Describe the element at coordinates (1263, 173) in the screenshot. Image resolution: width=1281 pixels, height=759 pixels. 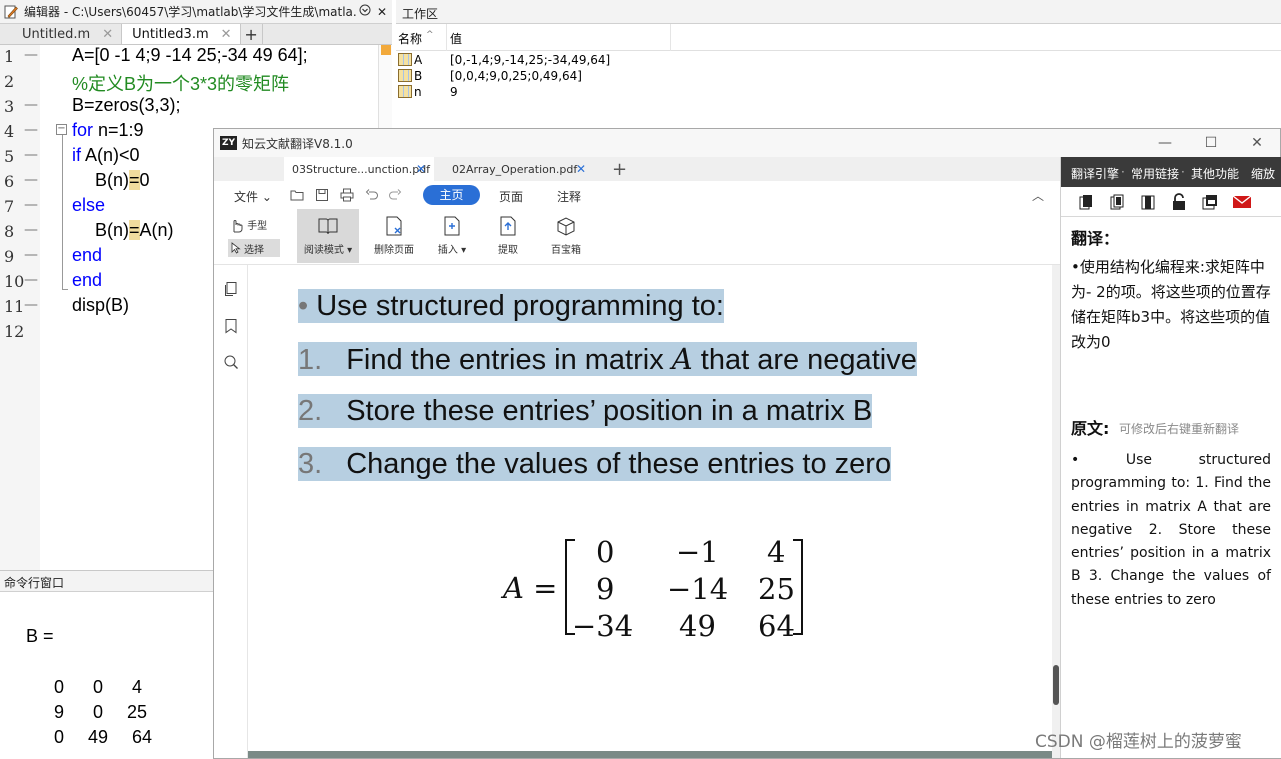
I see `tab-zoom: 缩放` at that location.